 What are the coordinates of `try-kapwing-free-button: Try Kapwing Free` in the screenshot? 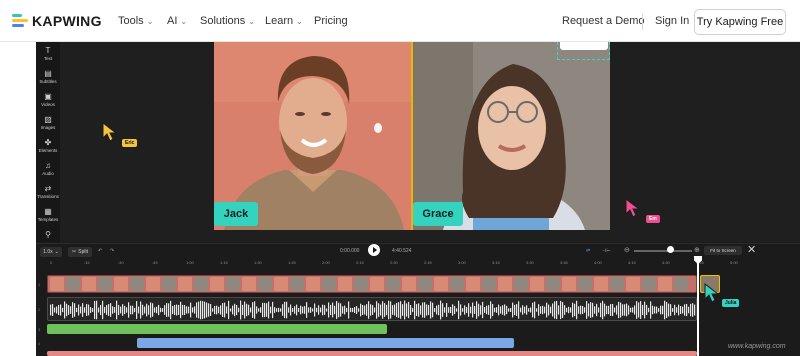 It's located at (740, 22).